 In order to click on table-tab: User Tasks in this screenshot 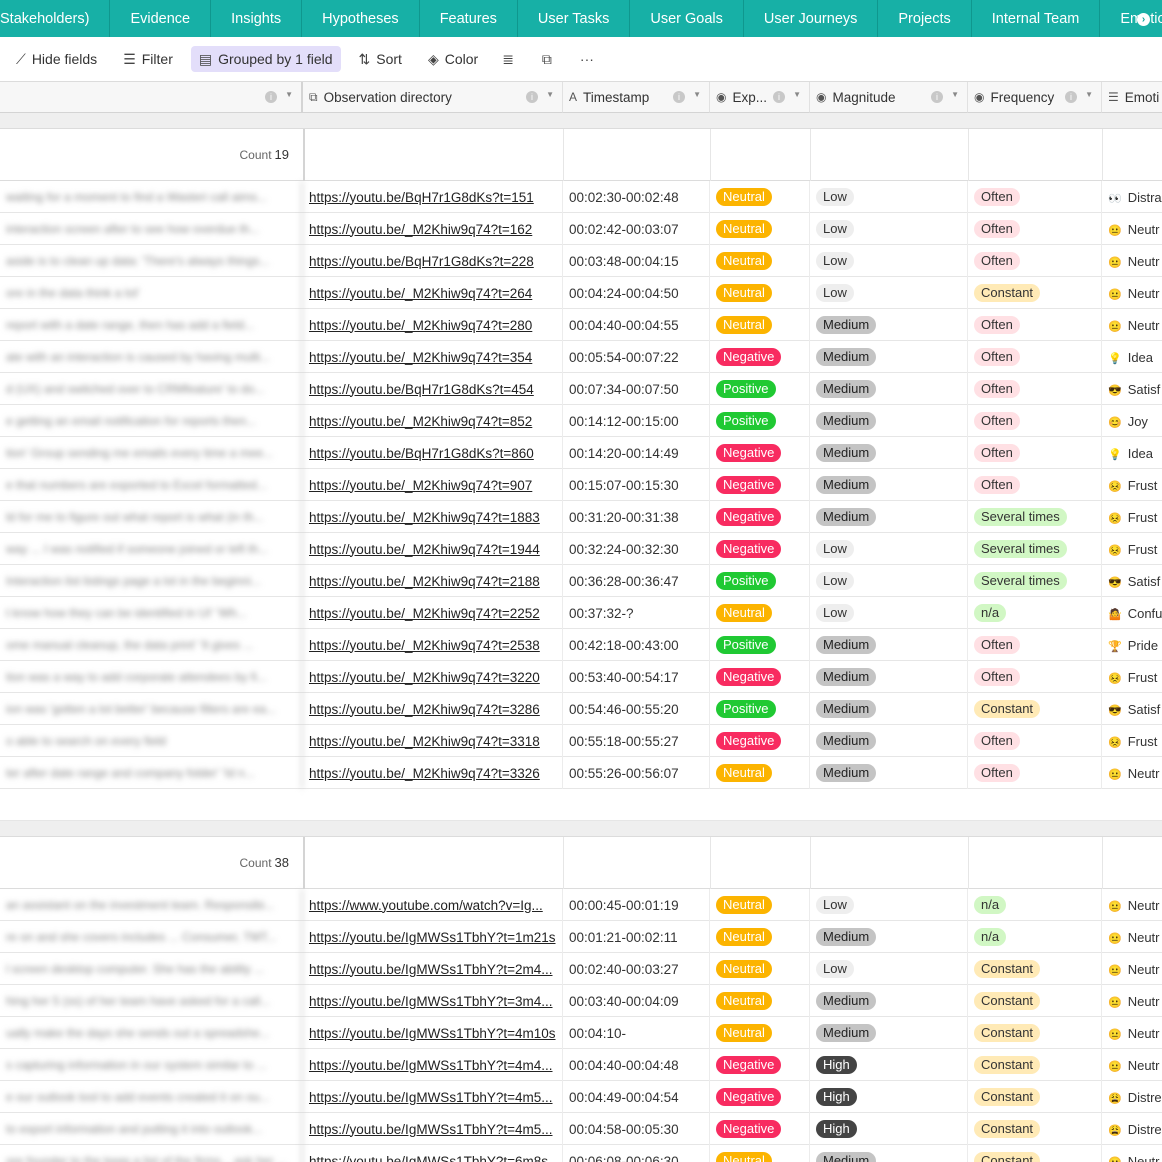, I will do `click(574, 18)`.